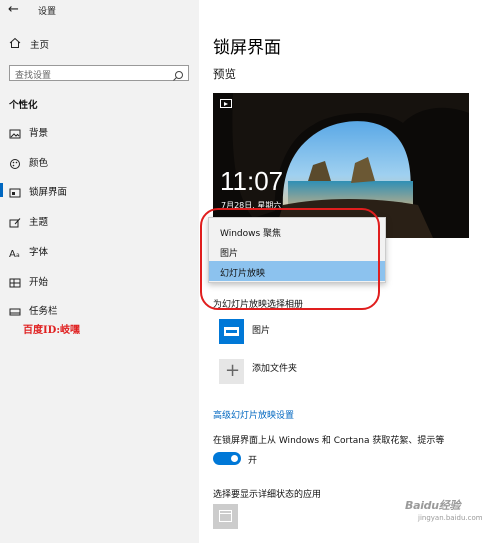 The image size is (500, 543). Describe the element at coordinates (99, 280) in the screenshot. I see `sidebar-item-start: 开始` at that location.